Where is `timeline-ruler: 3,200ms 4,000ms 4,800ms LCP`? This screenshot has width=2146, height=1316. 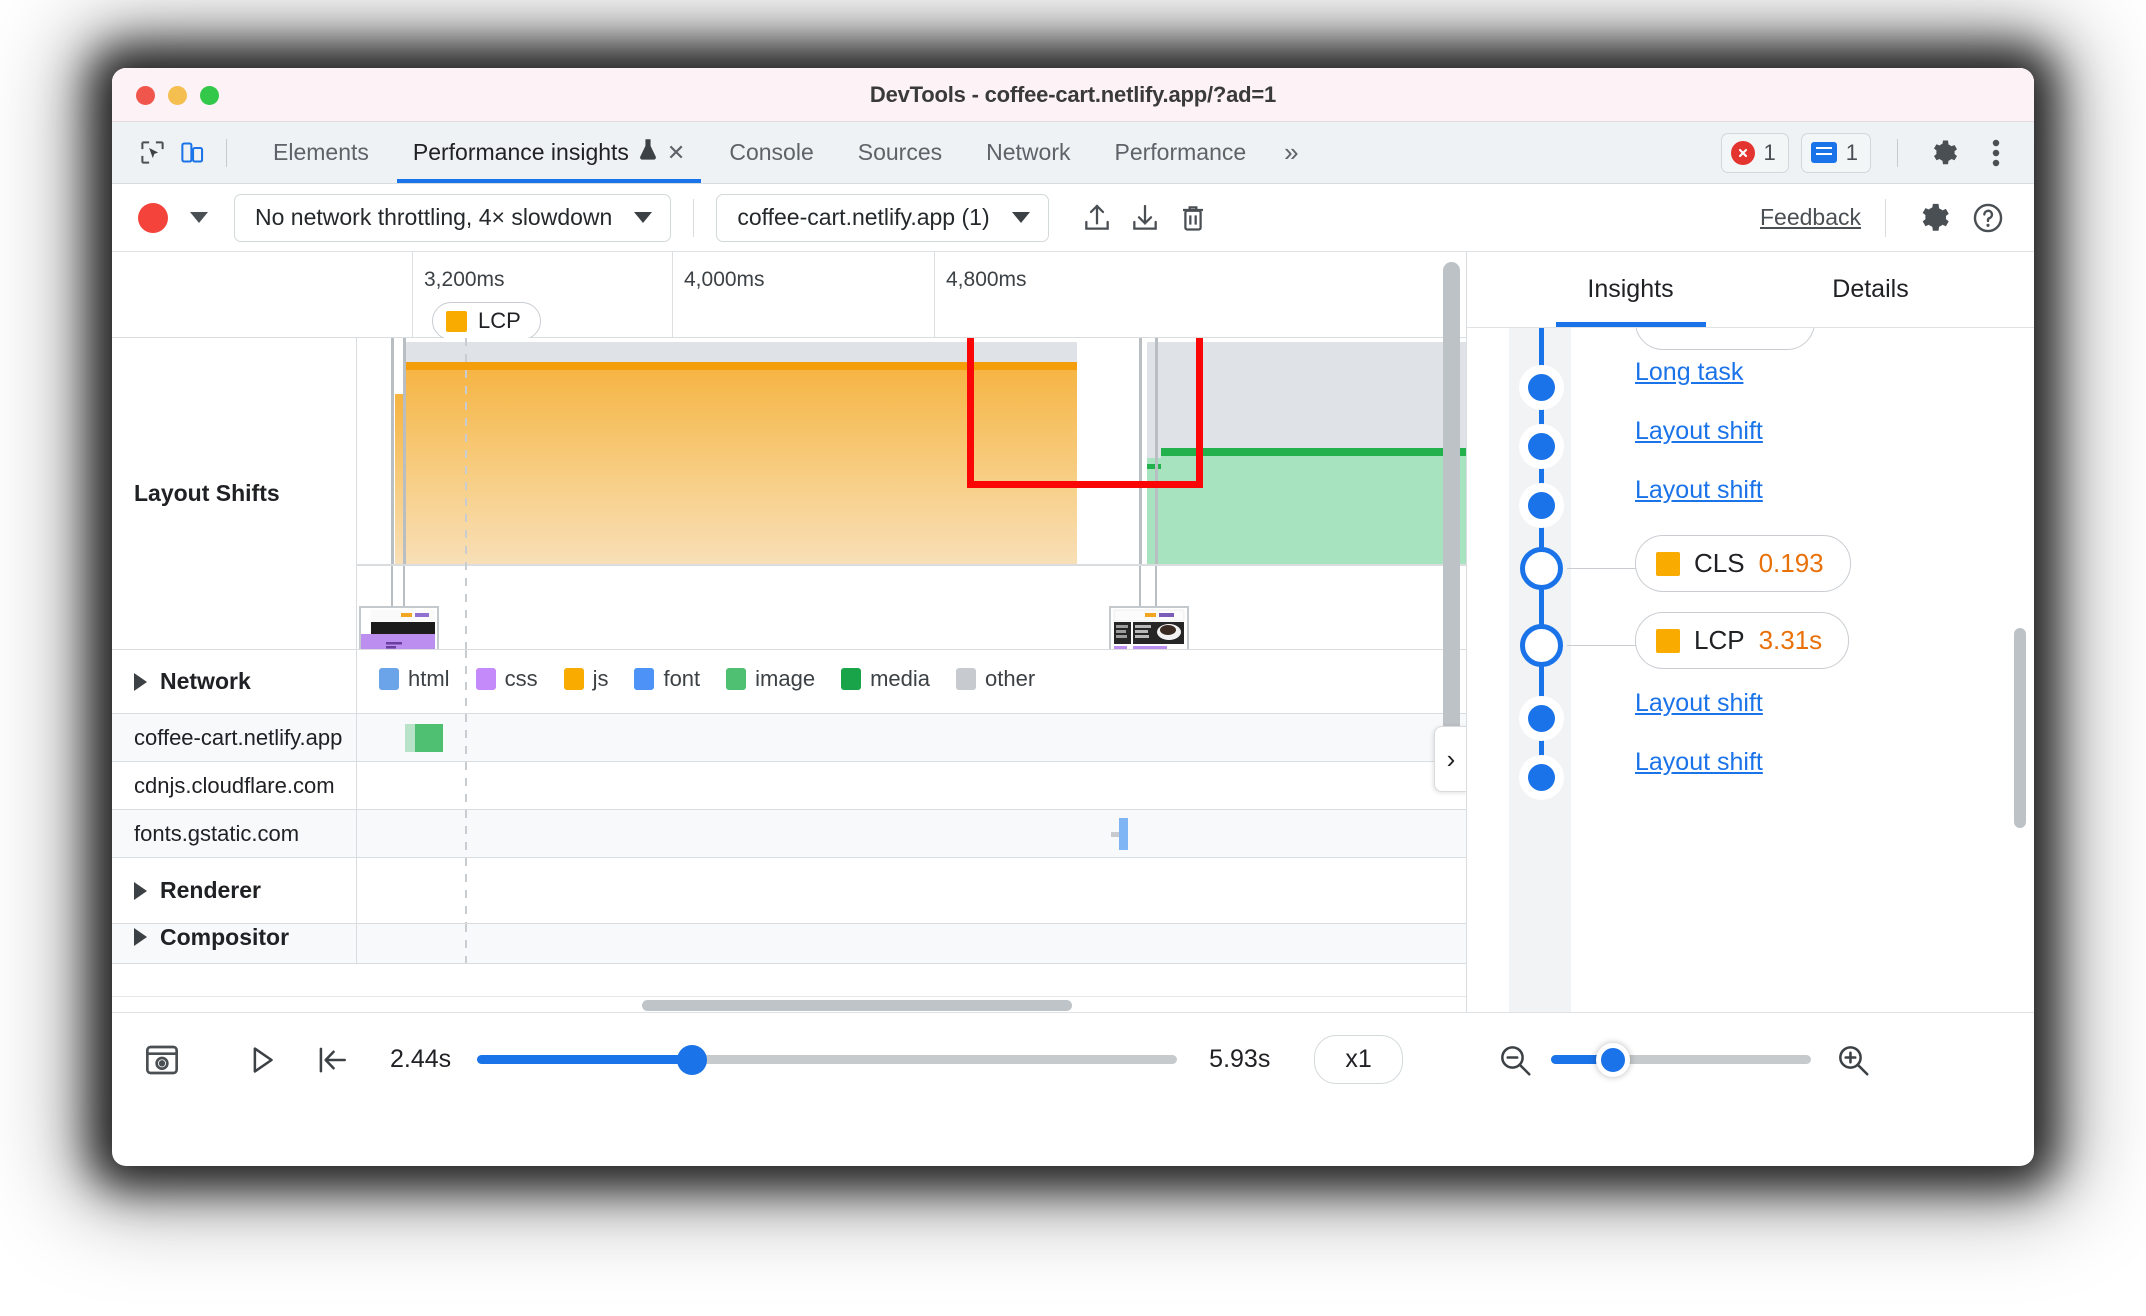 timeline-ruler: 3,200ms 4,000ms 4,800ms LCP is located at coordinates (789, 296).